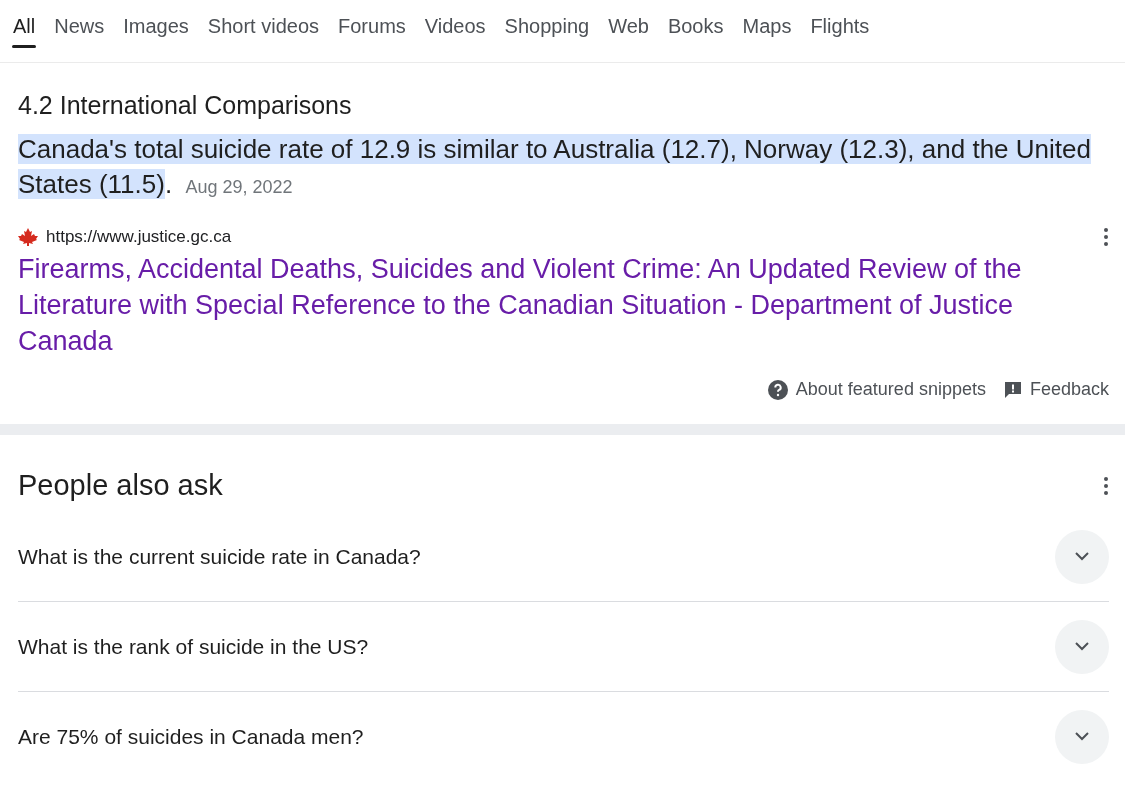 The width and height of the screenshot is (1125, 794). I want to click on search-tab: All, so click(33, 31).